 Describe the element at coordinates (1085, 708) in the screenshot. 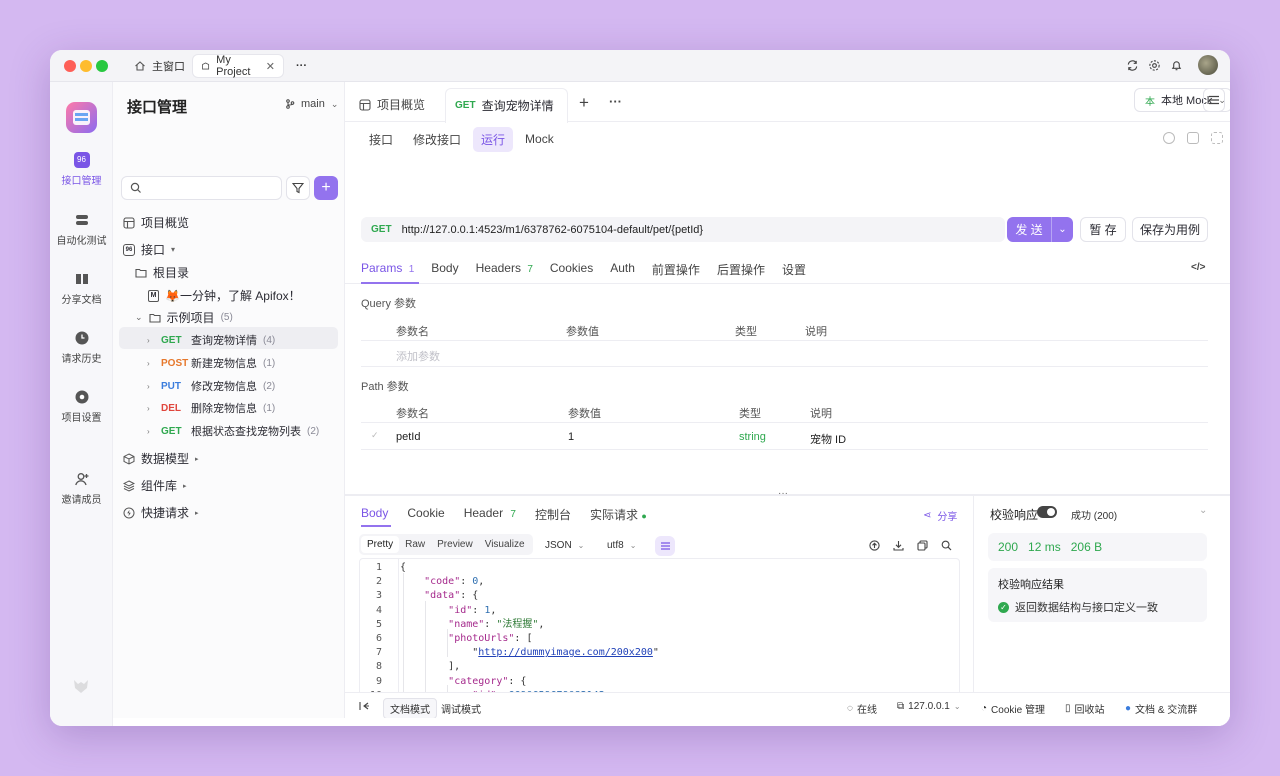

I see `trash-button: ▯ 回收站` at that location.